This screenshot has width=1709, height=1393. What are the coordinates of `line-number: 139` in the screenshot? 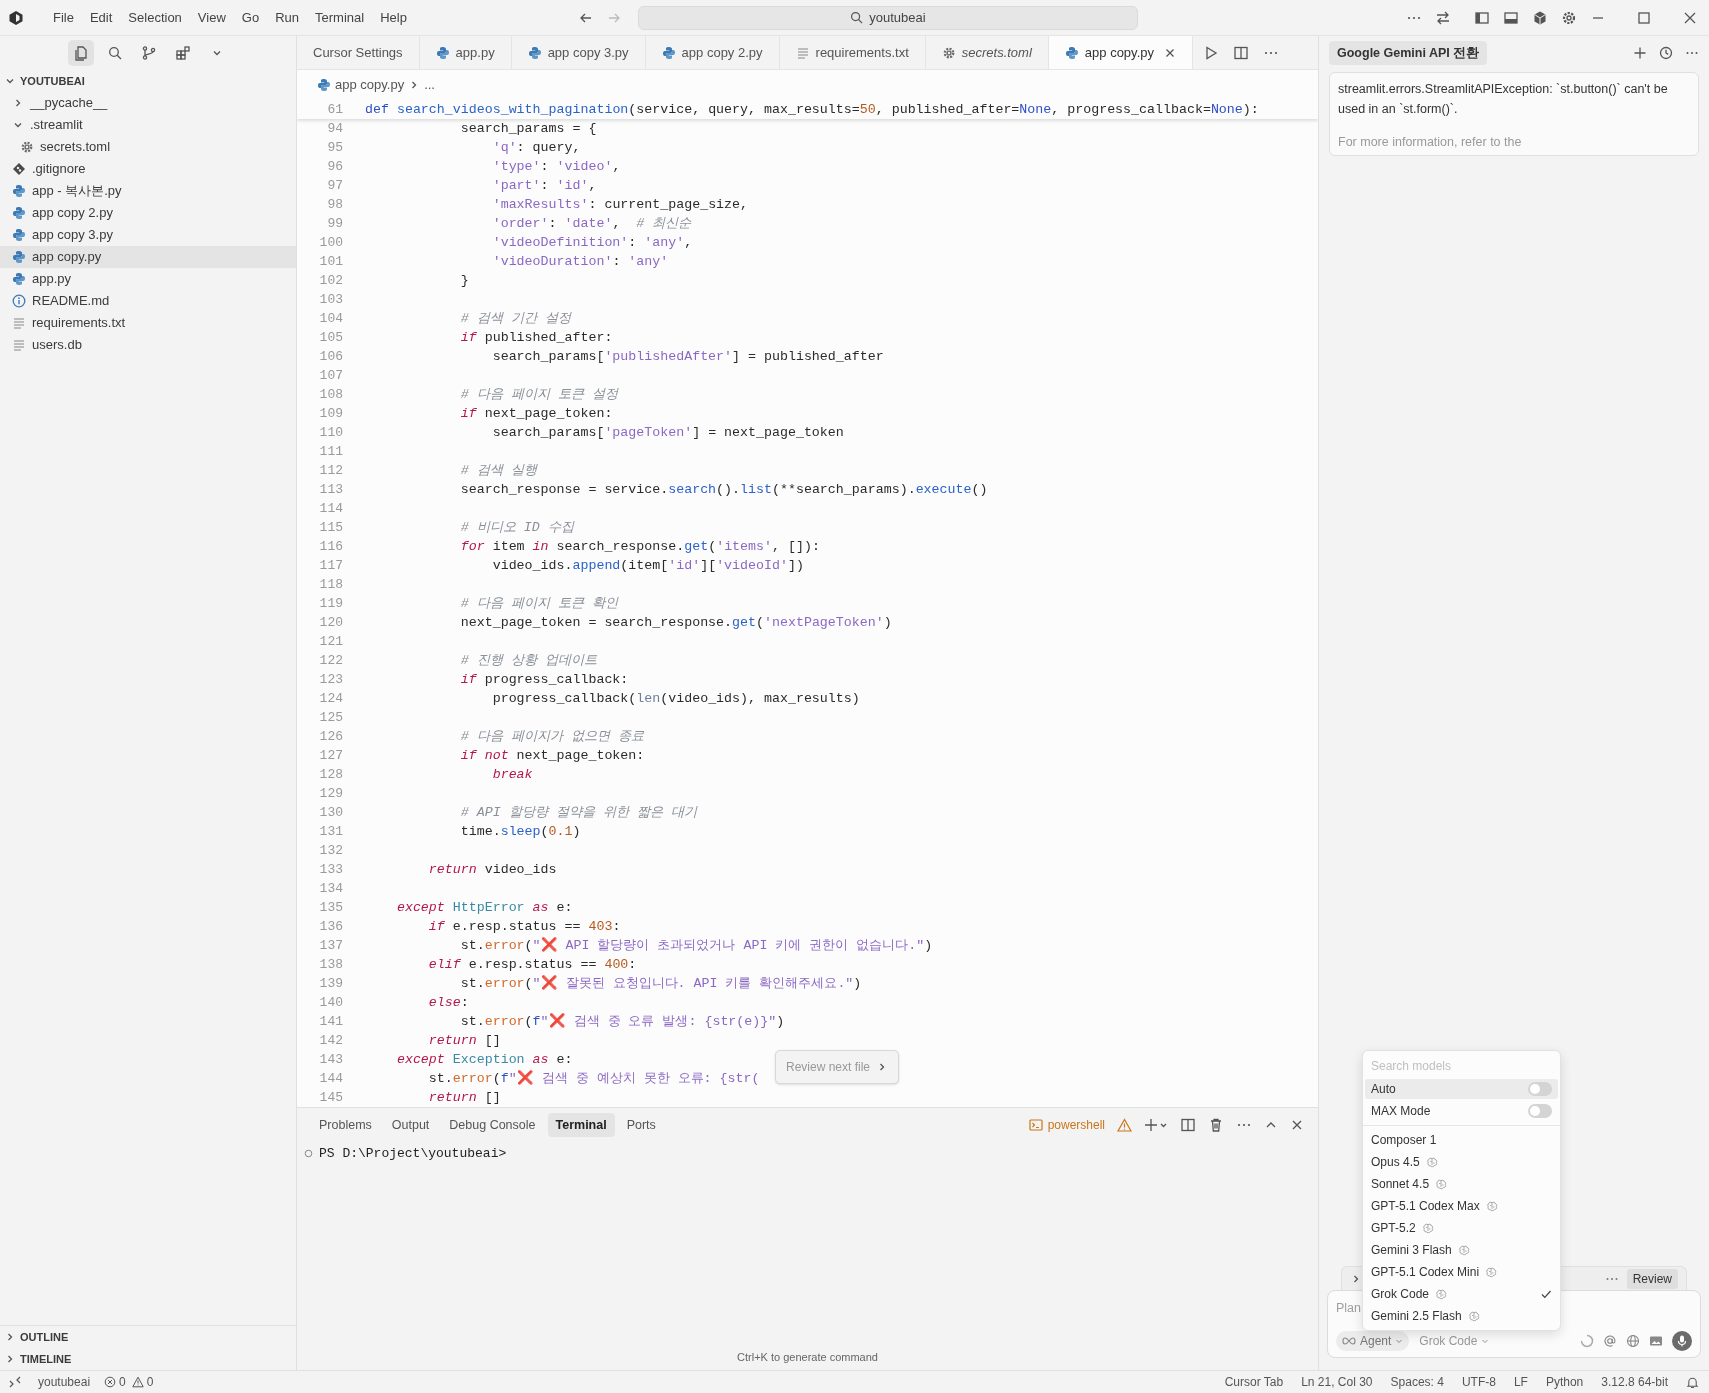 It's located at (330, 983).